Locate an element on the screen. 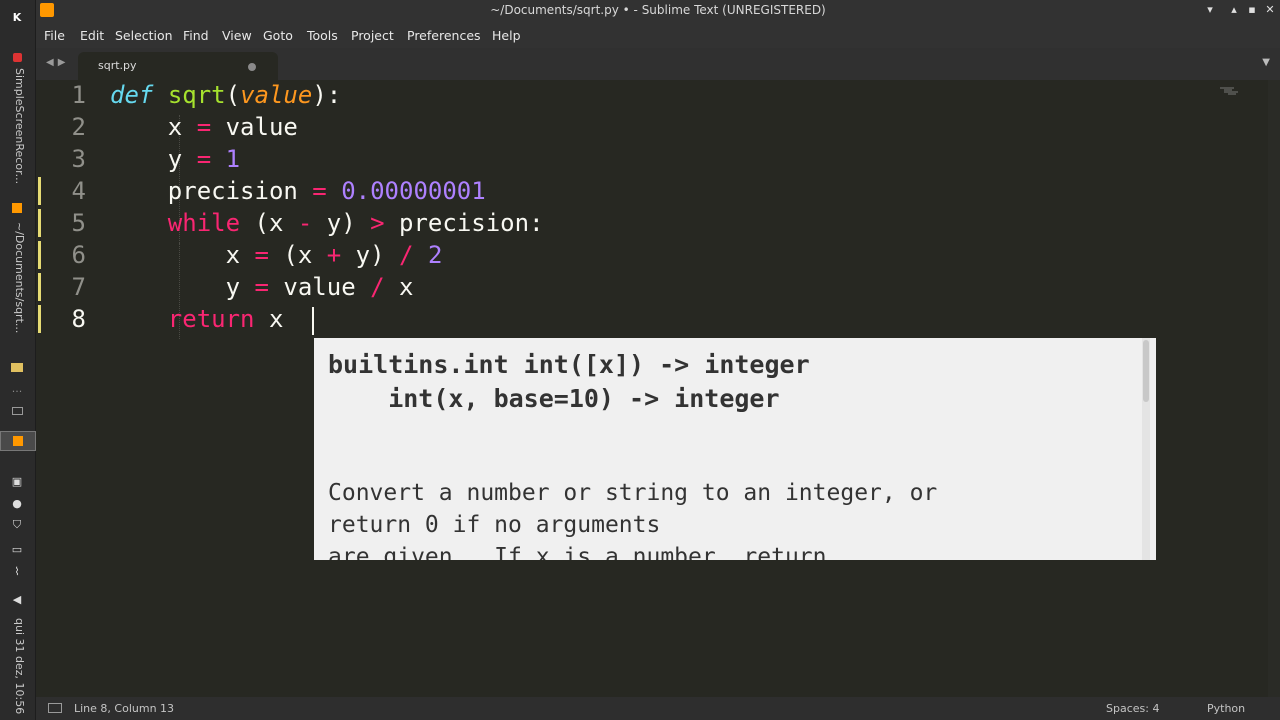 The height and width of the screenshot is (720, 1280). popup-scroll-thumb is located at coordinates (1146, 371).